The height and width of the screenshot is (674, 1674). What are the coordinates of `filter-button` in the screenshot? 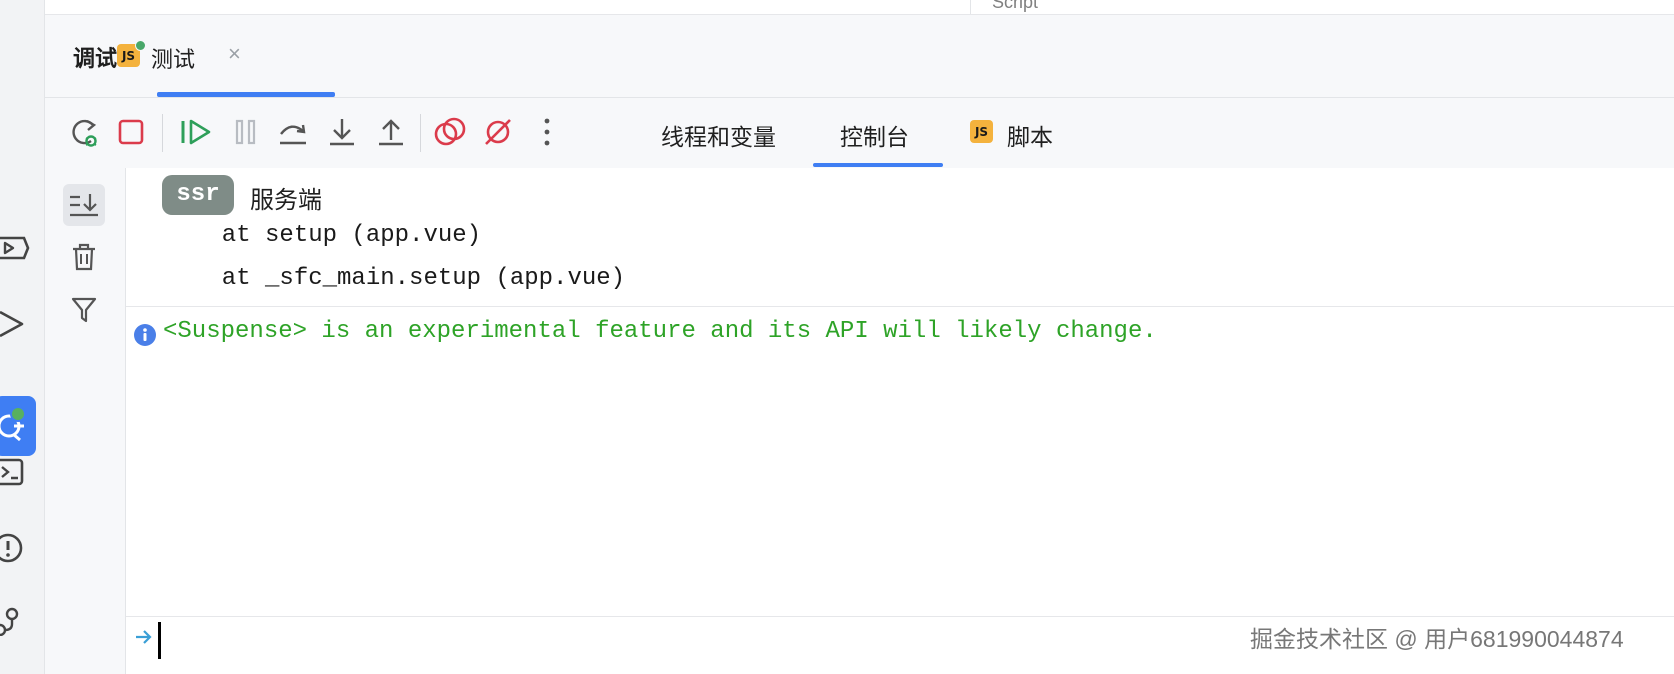 It's located at (84, 309).